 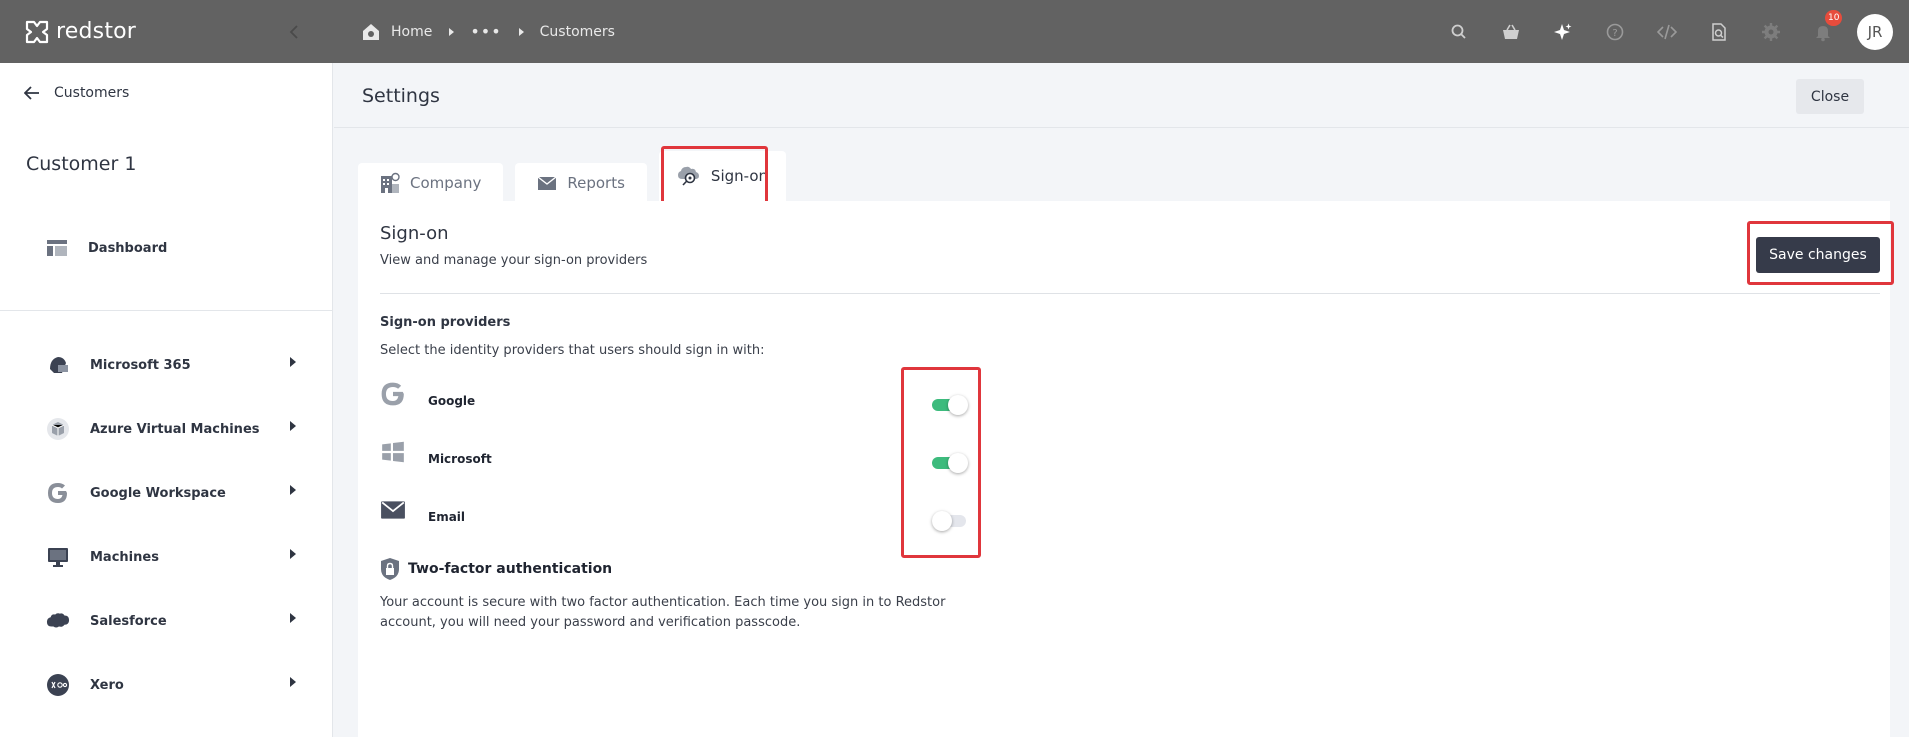 I want to click on provider-name: Email, so click(x=447, y=517).